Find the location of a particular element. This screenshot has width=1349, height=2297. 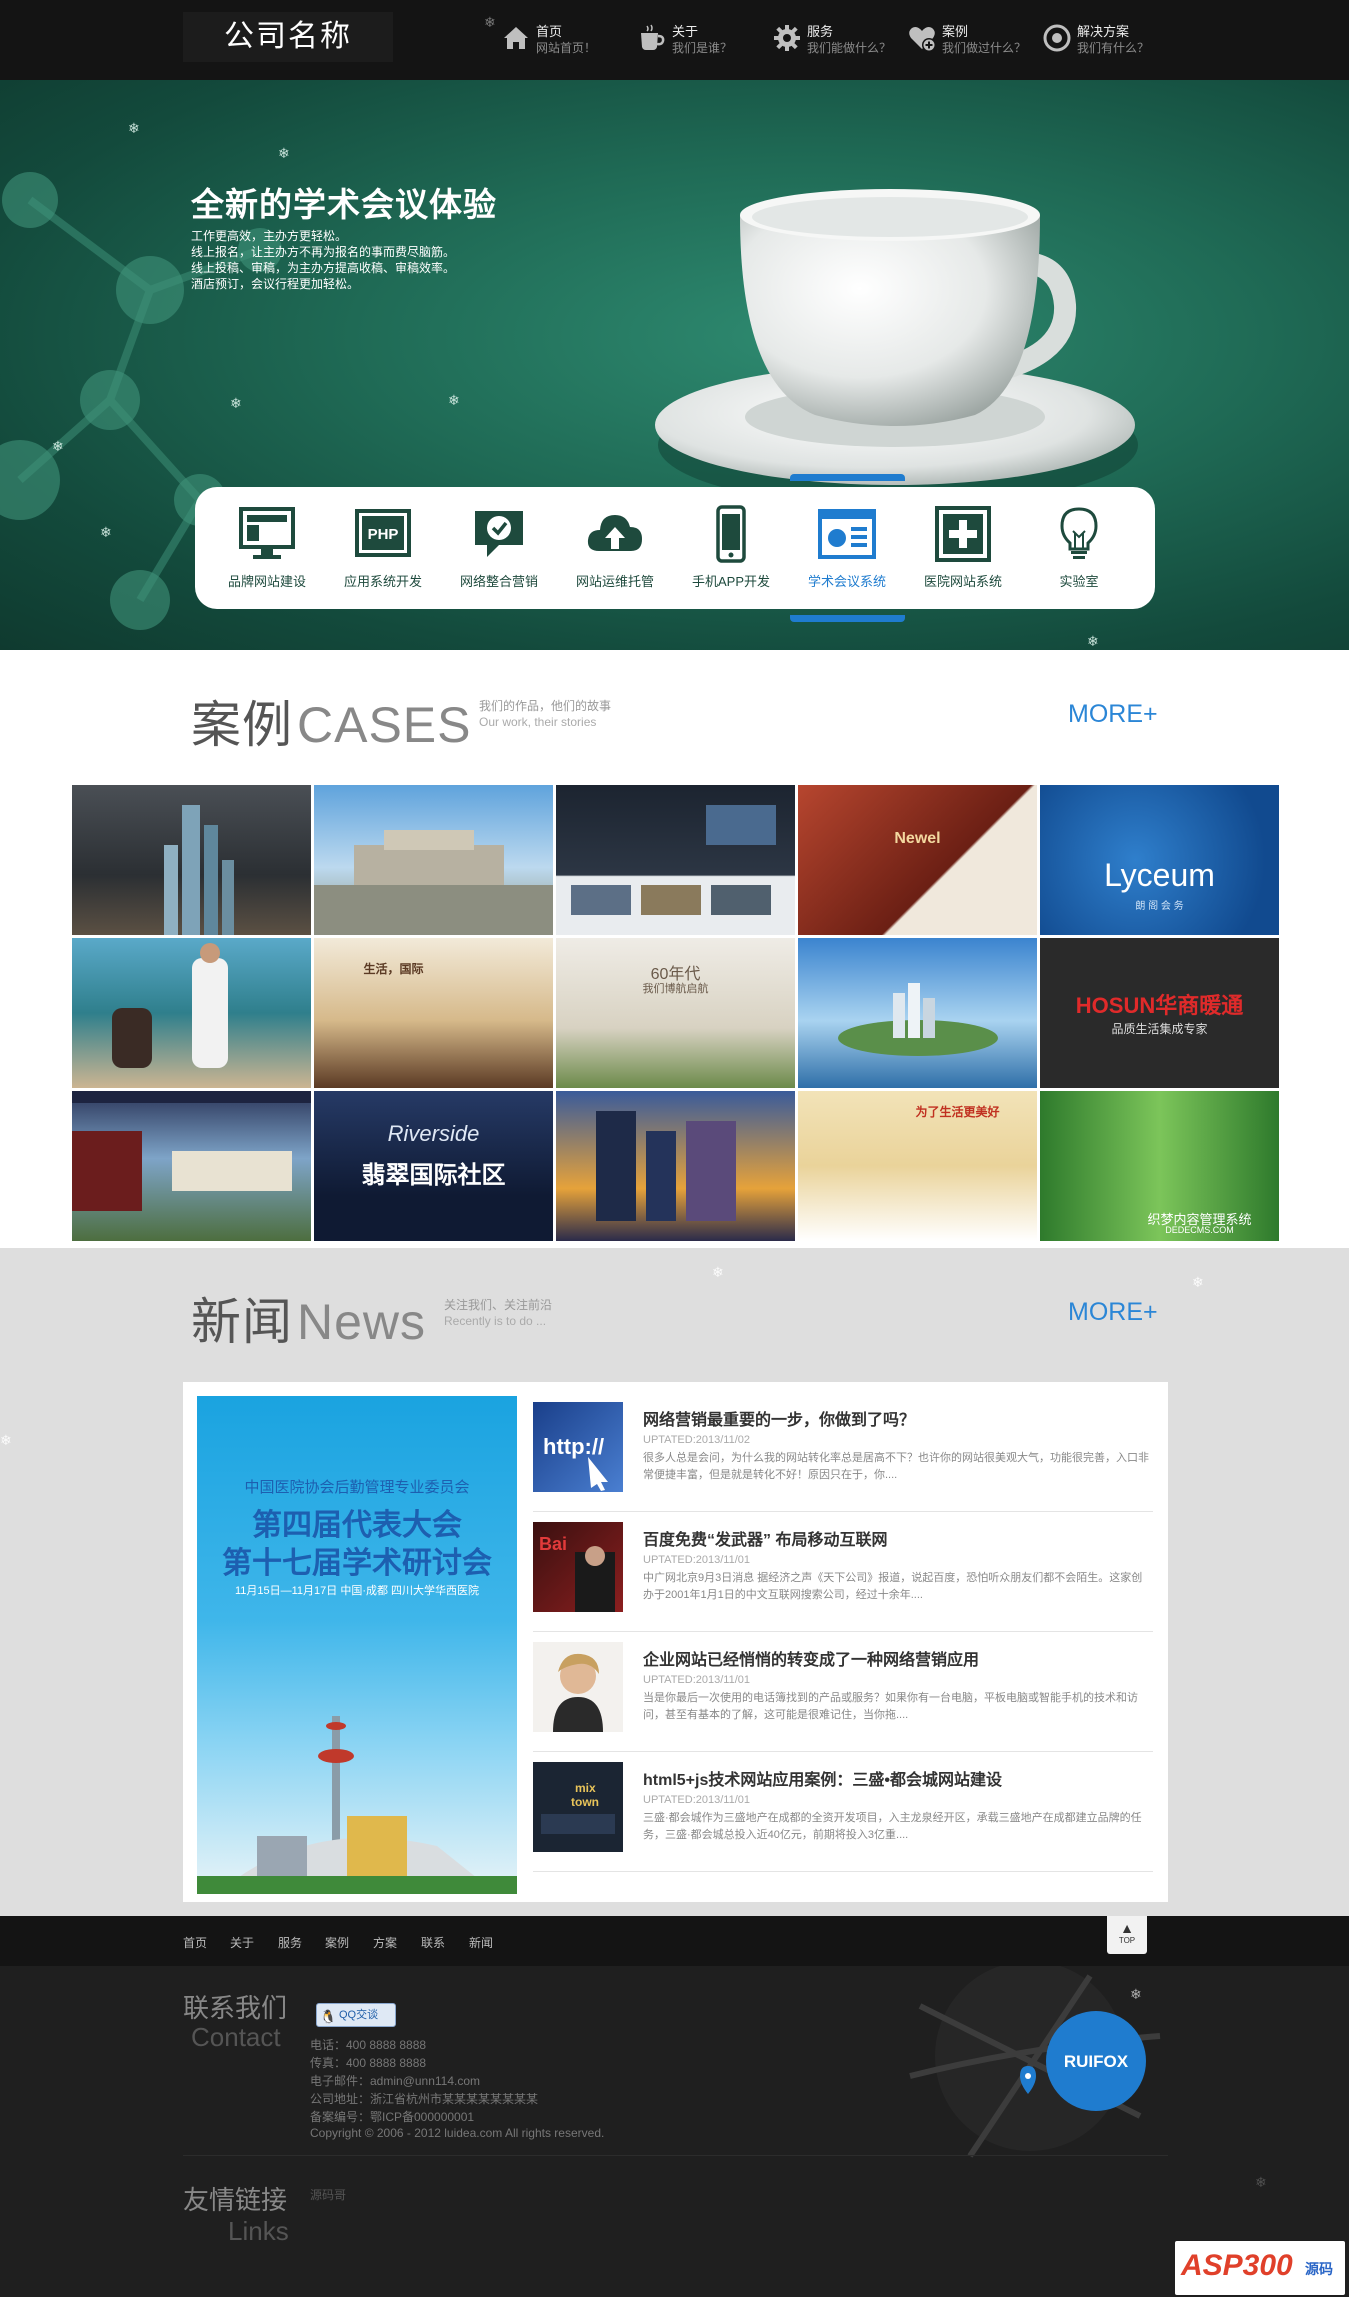

case-tile: Riverside 翡翠国际社区 is located at coordinates (433, 1166).